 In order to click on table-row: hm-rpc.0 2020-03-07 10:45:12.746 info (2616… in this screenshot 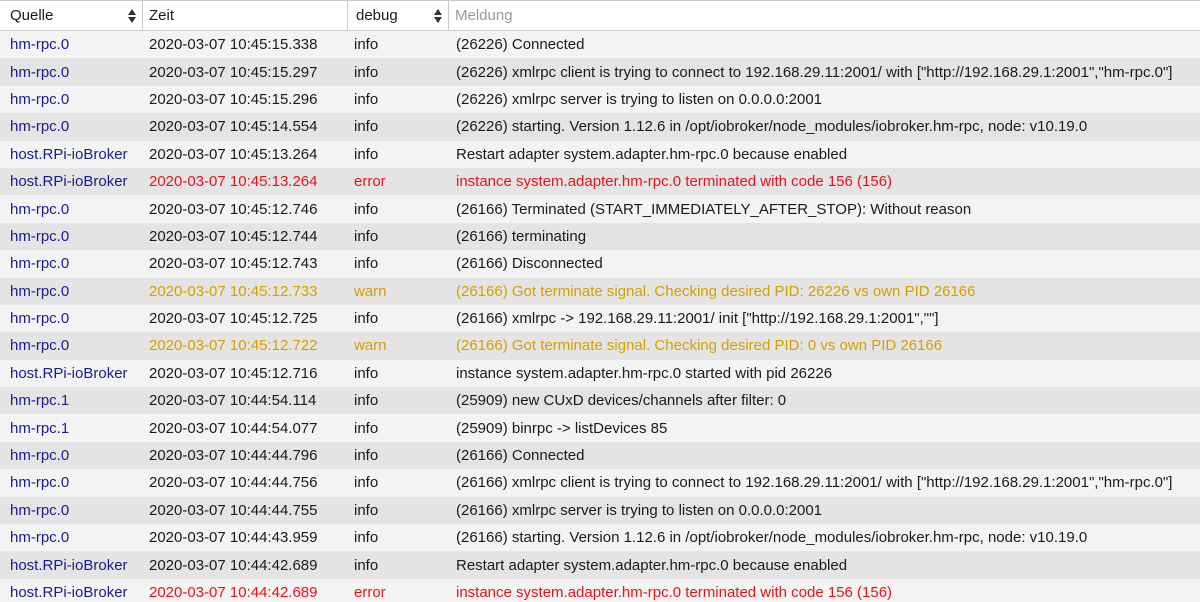, I will do `click(600, 209)`.